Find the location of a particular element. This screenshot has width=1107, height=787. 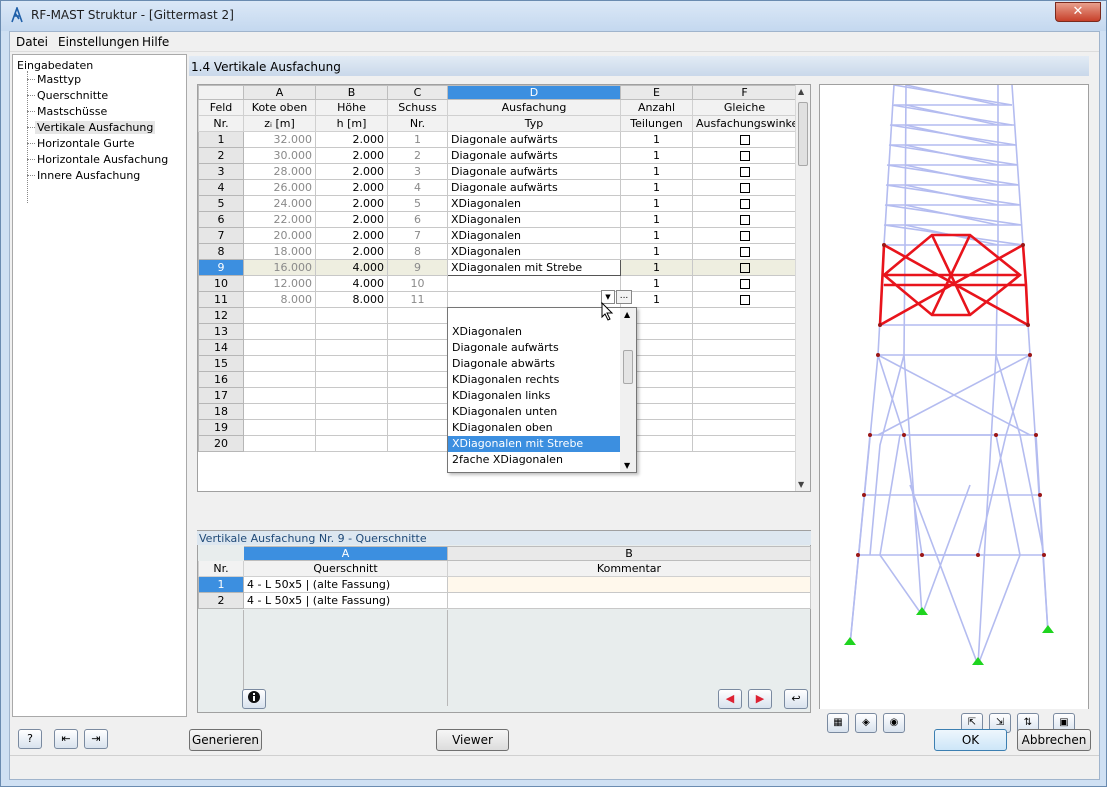

col-letter-b: B is located at coordinates (351, 92).